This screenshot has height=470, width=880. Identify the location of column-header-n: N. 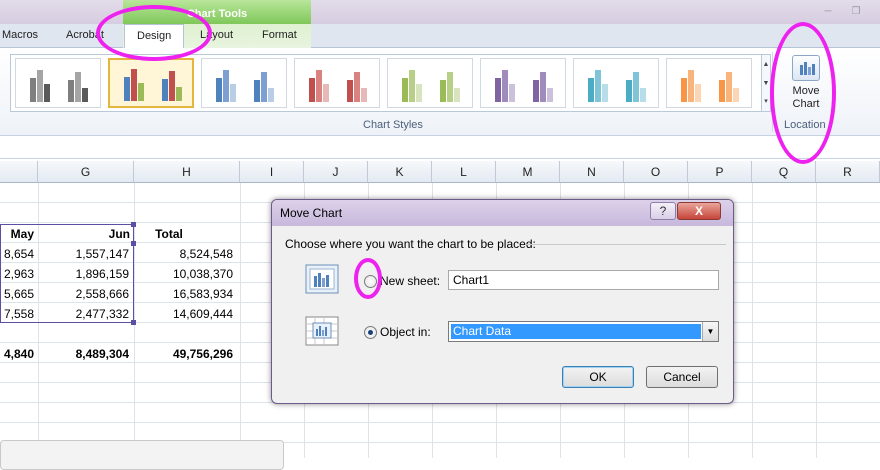
(592, 172).